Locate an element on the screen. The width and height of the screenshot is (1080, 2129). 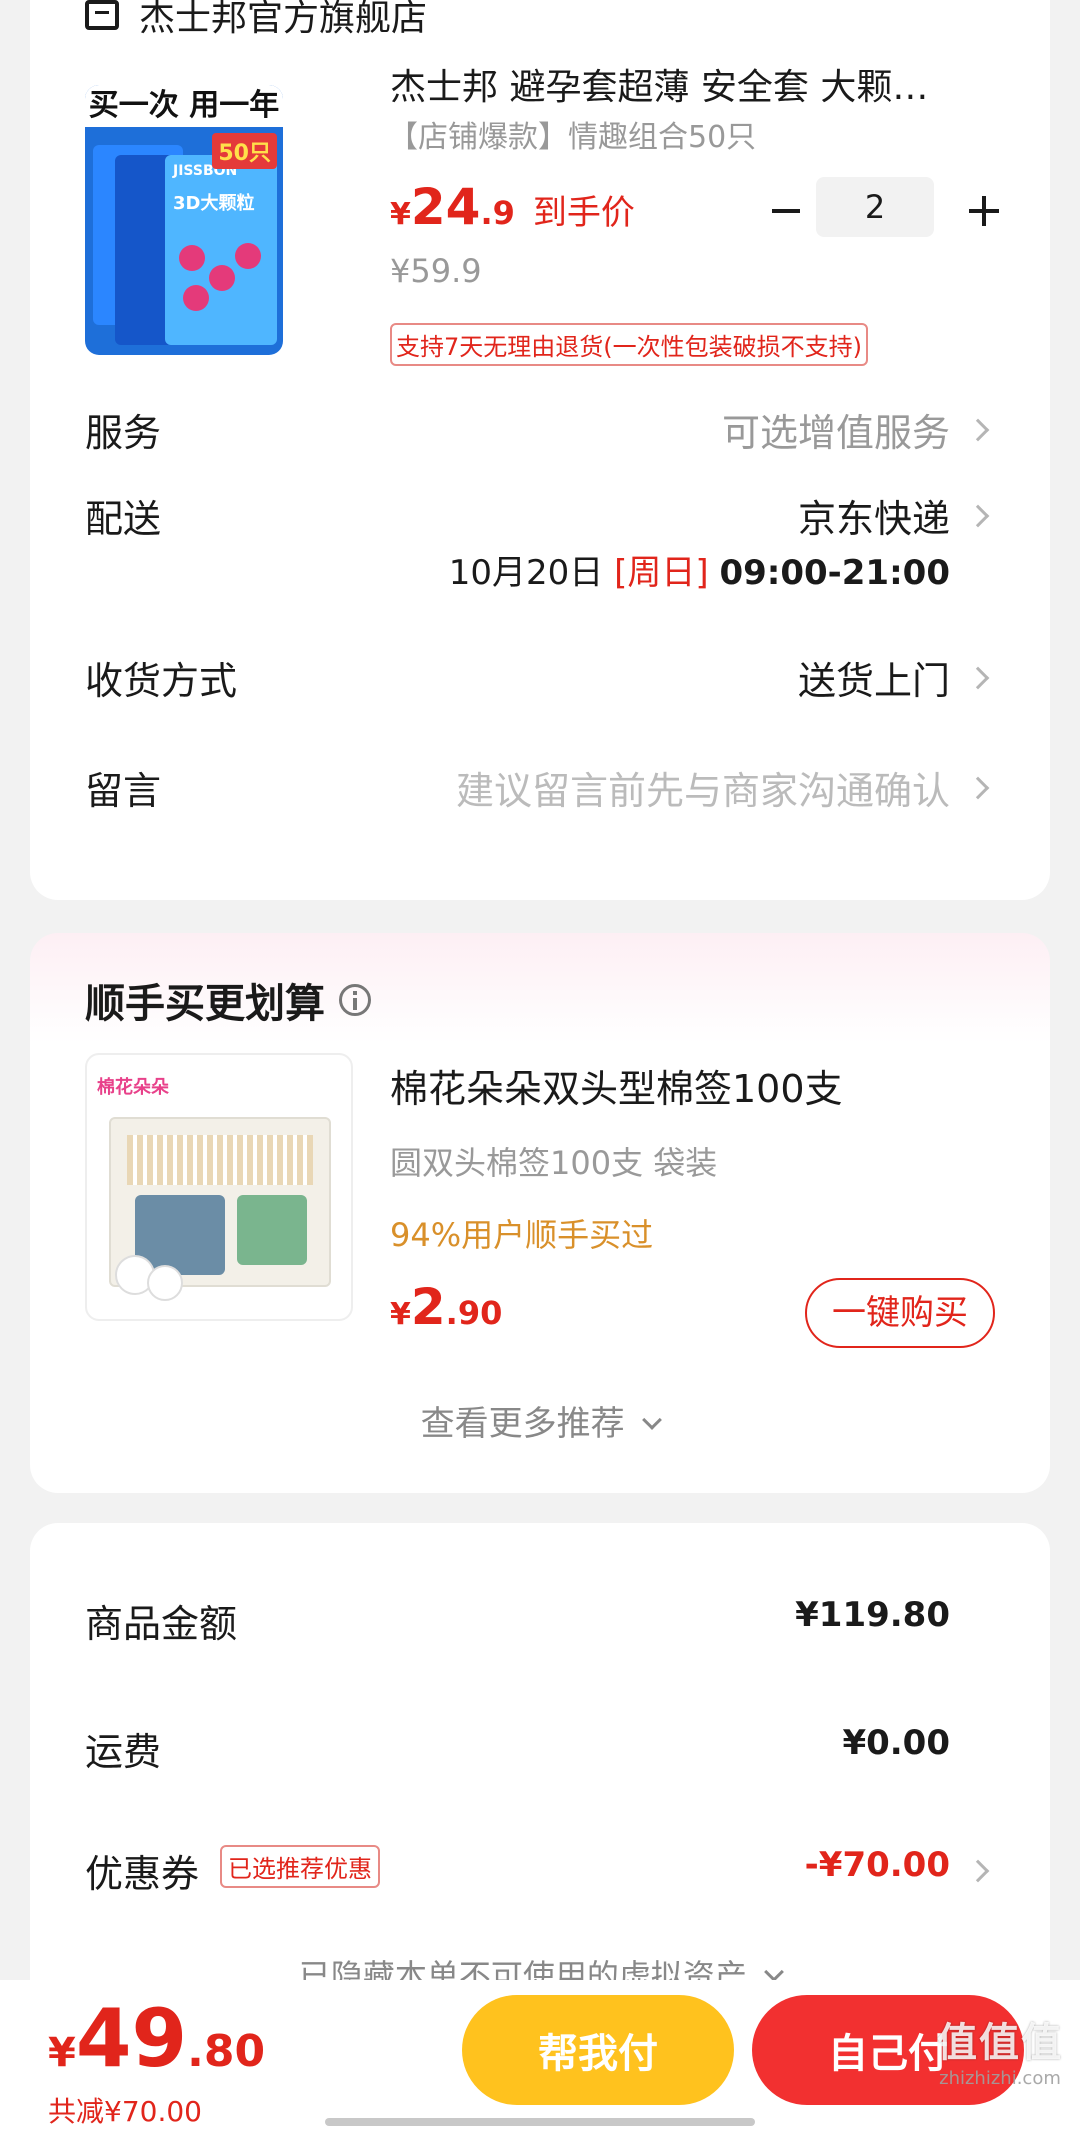
quantity-plus-button is located at coordinates (983, 211).